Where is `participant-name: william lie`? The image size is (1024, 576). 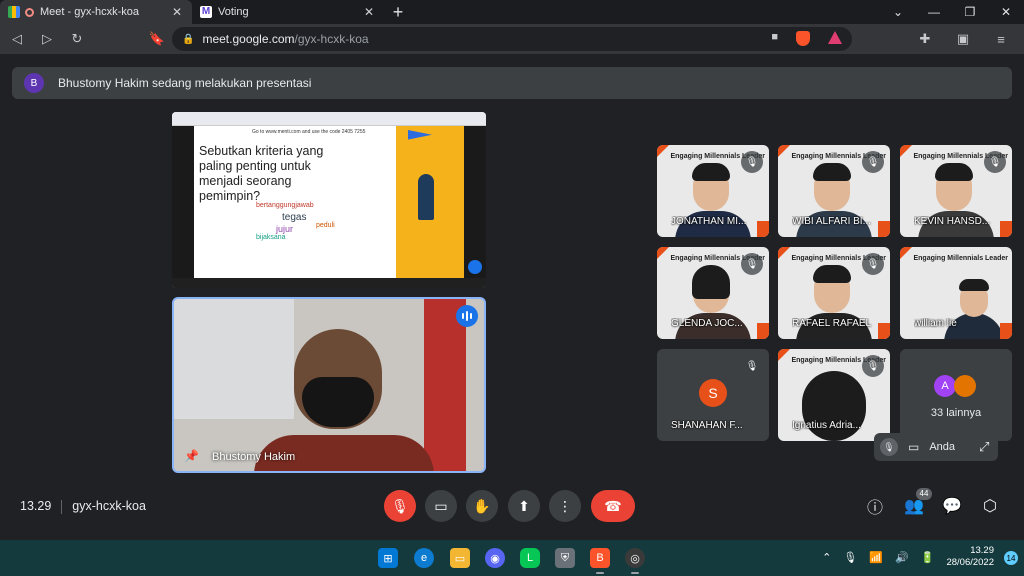
participant-name: william lie is located at coordinates (935, 323).